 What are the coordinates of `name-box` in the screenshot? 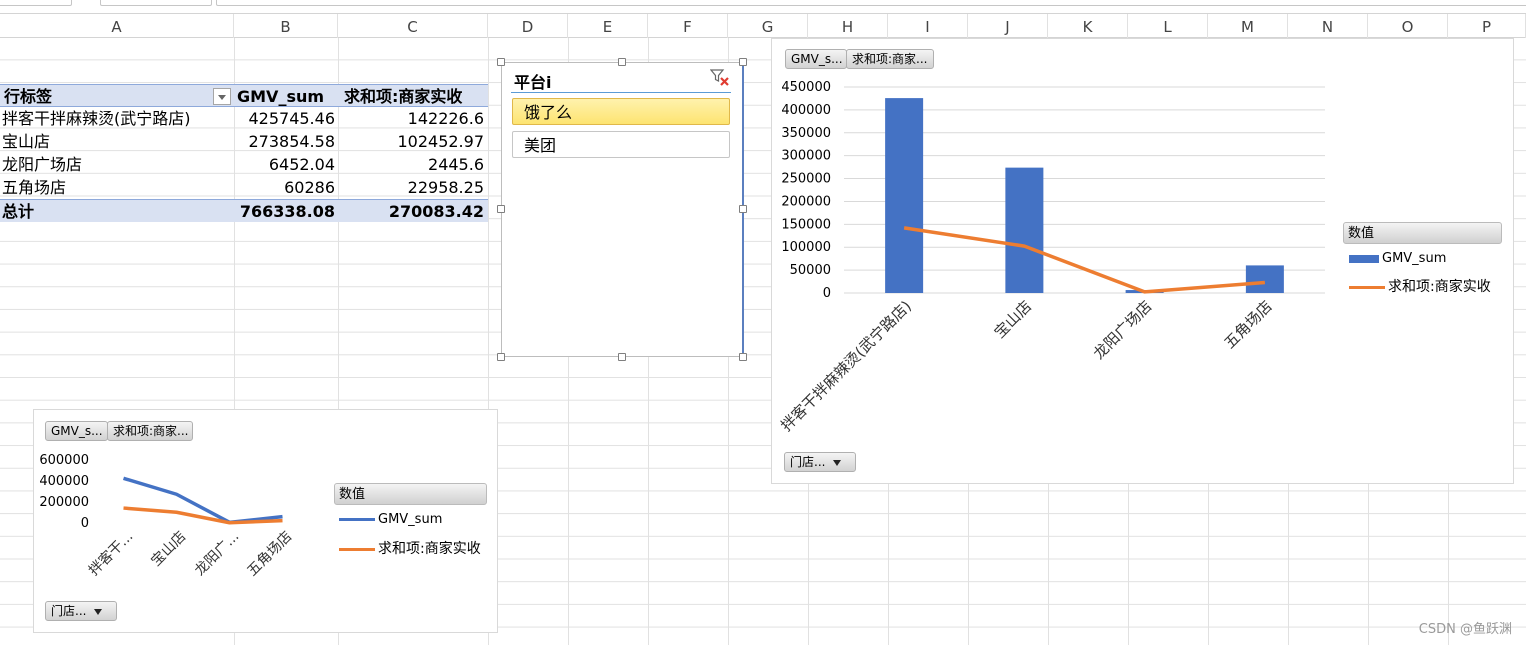 It's located at (36, 3).